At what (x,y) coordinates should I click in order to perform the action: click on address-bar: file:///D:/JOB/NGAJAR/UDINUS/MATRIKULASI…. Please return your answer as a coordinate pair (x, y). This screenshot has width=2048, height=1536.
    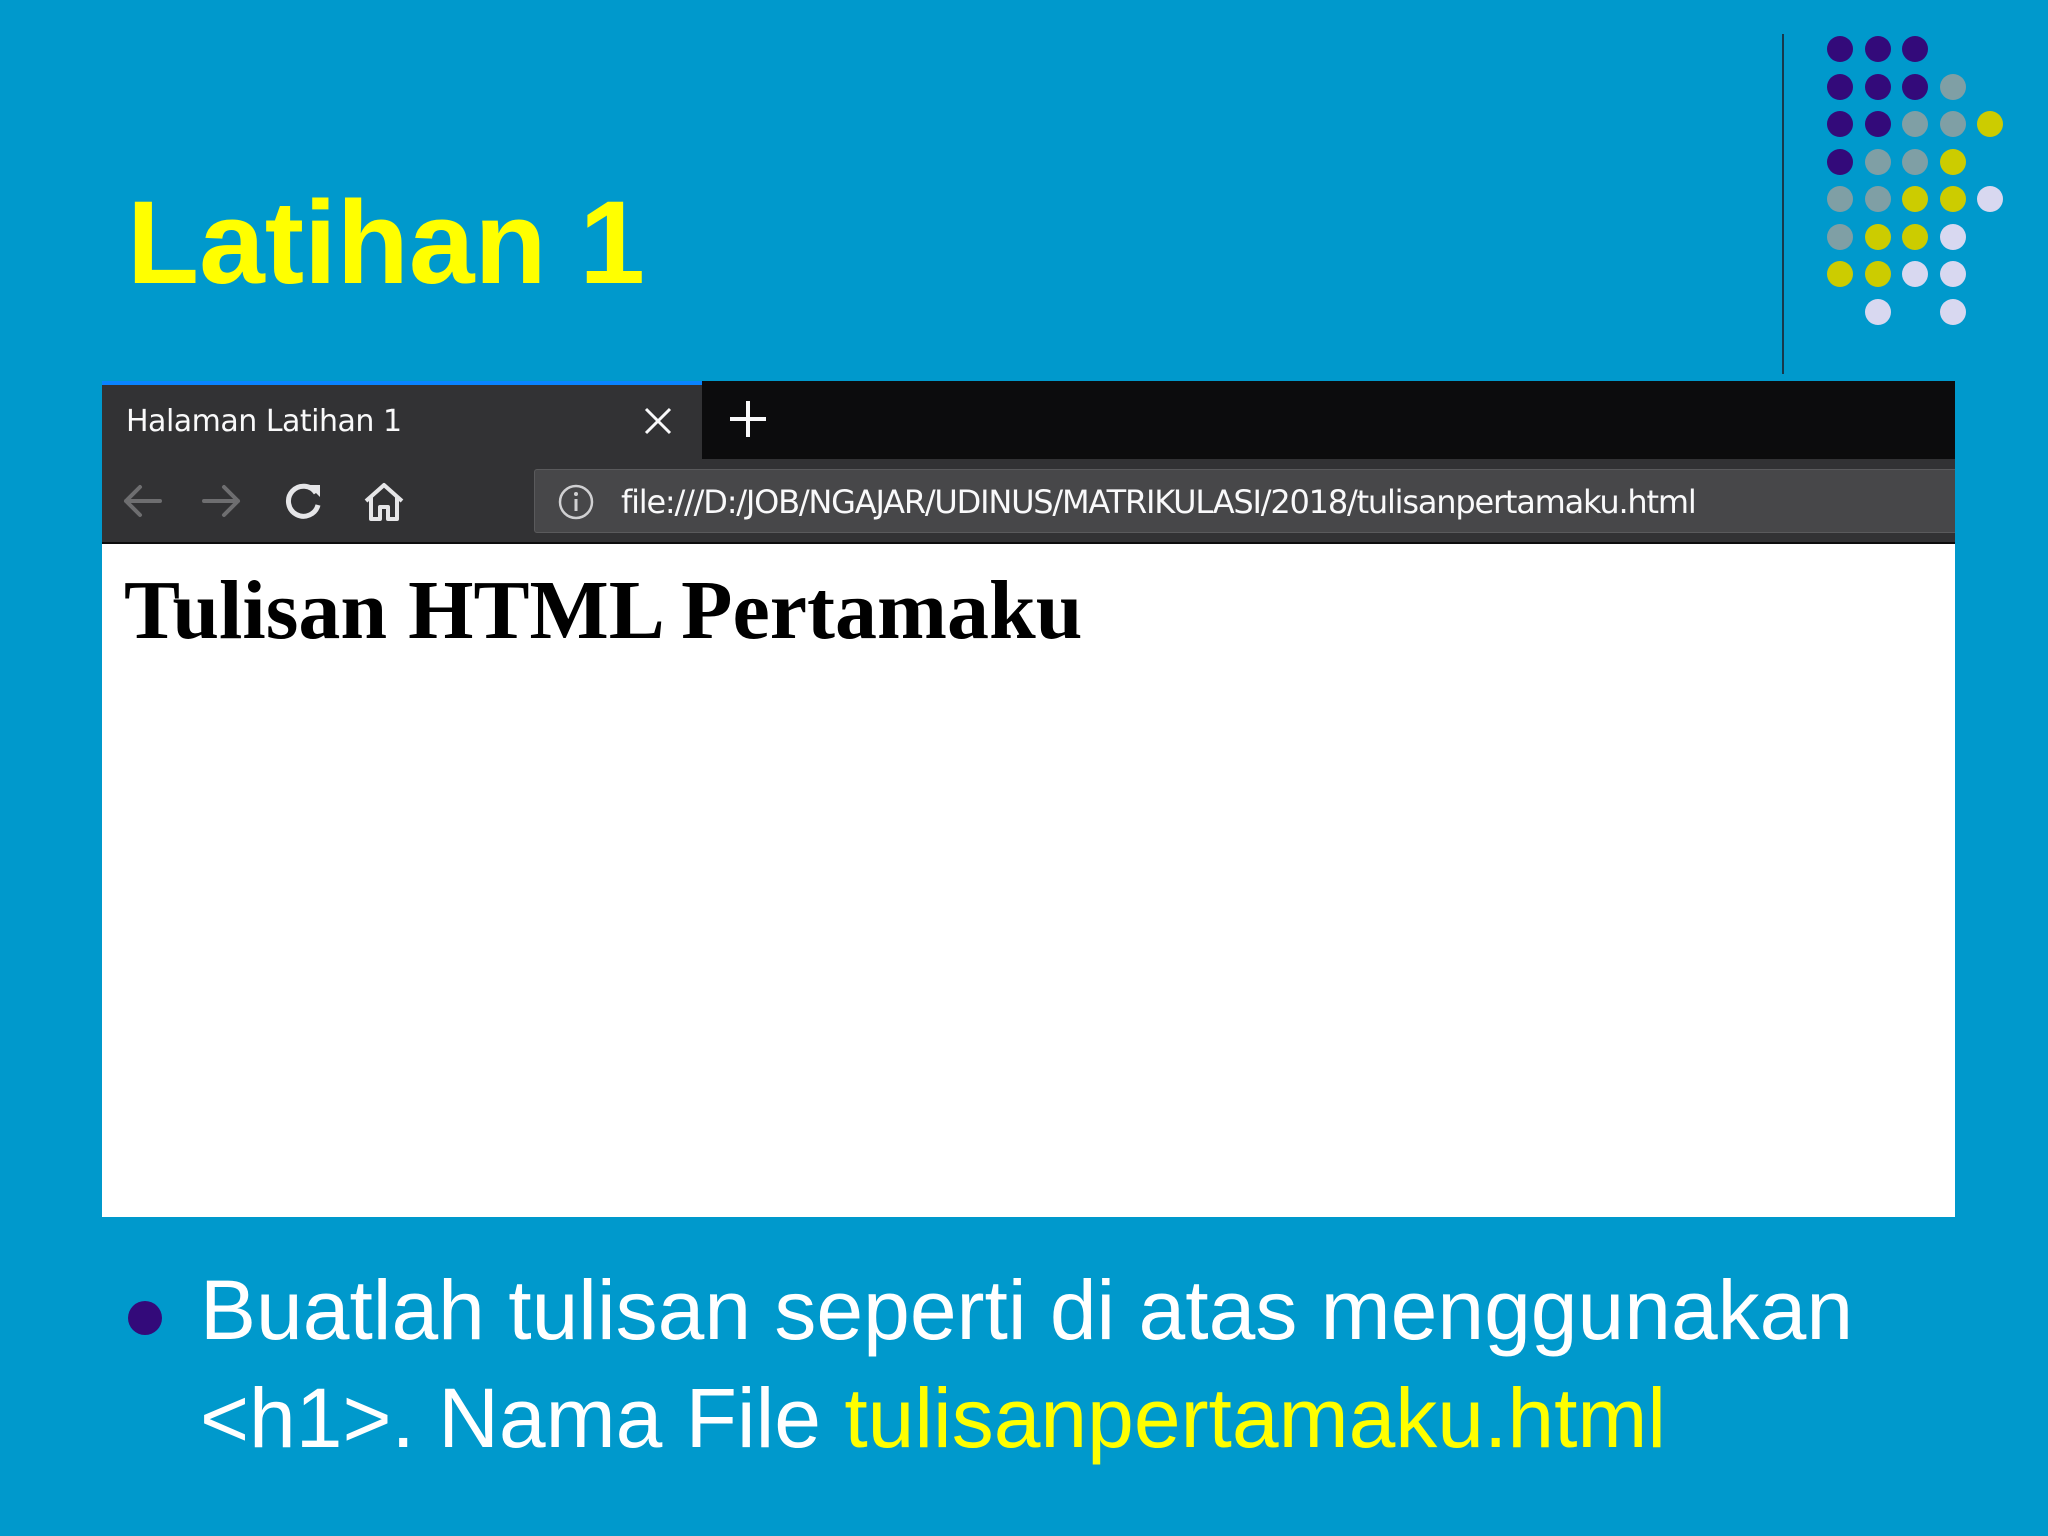
    Looking at the image, I should click on (1244, 501).